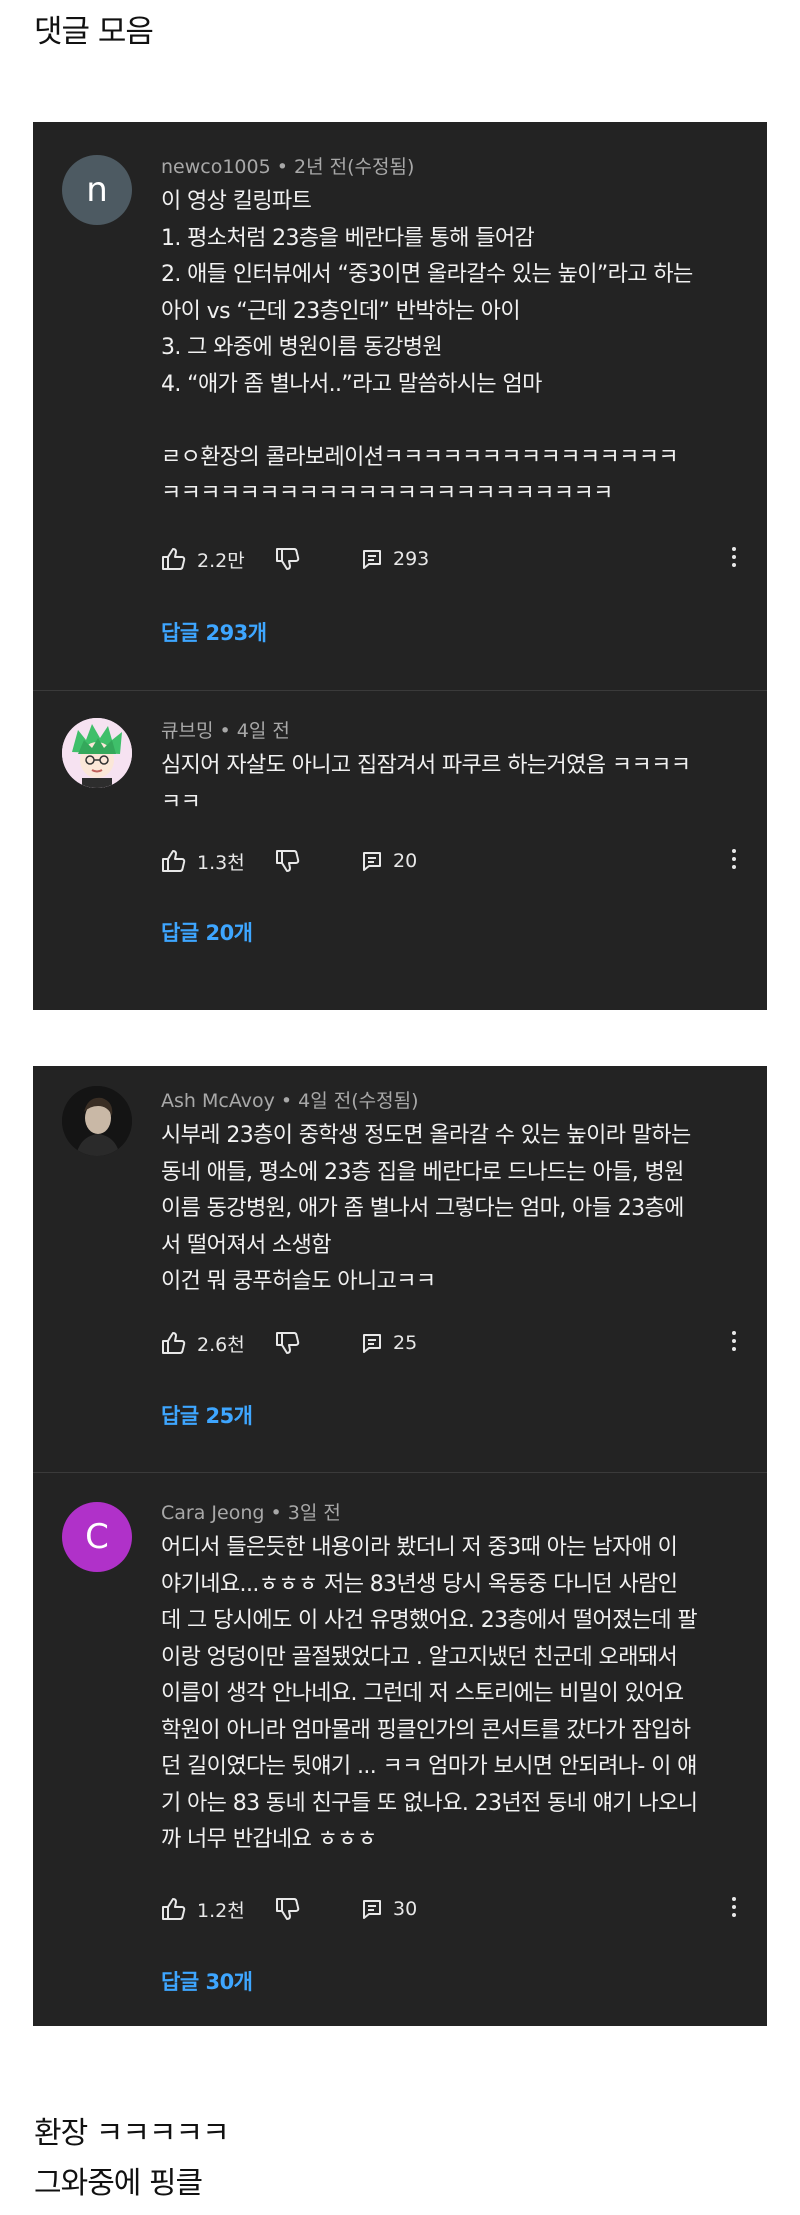 The image size is (800, 2215). I want to click on reply-count: 293, so click(411, 559).